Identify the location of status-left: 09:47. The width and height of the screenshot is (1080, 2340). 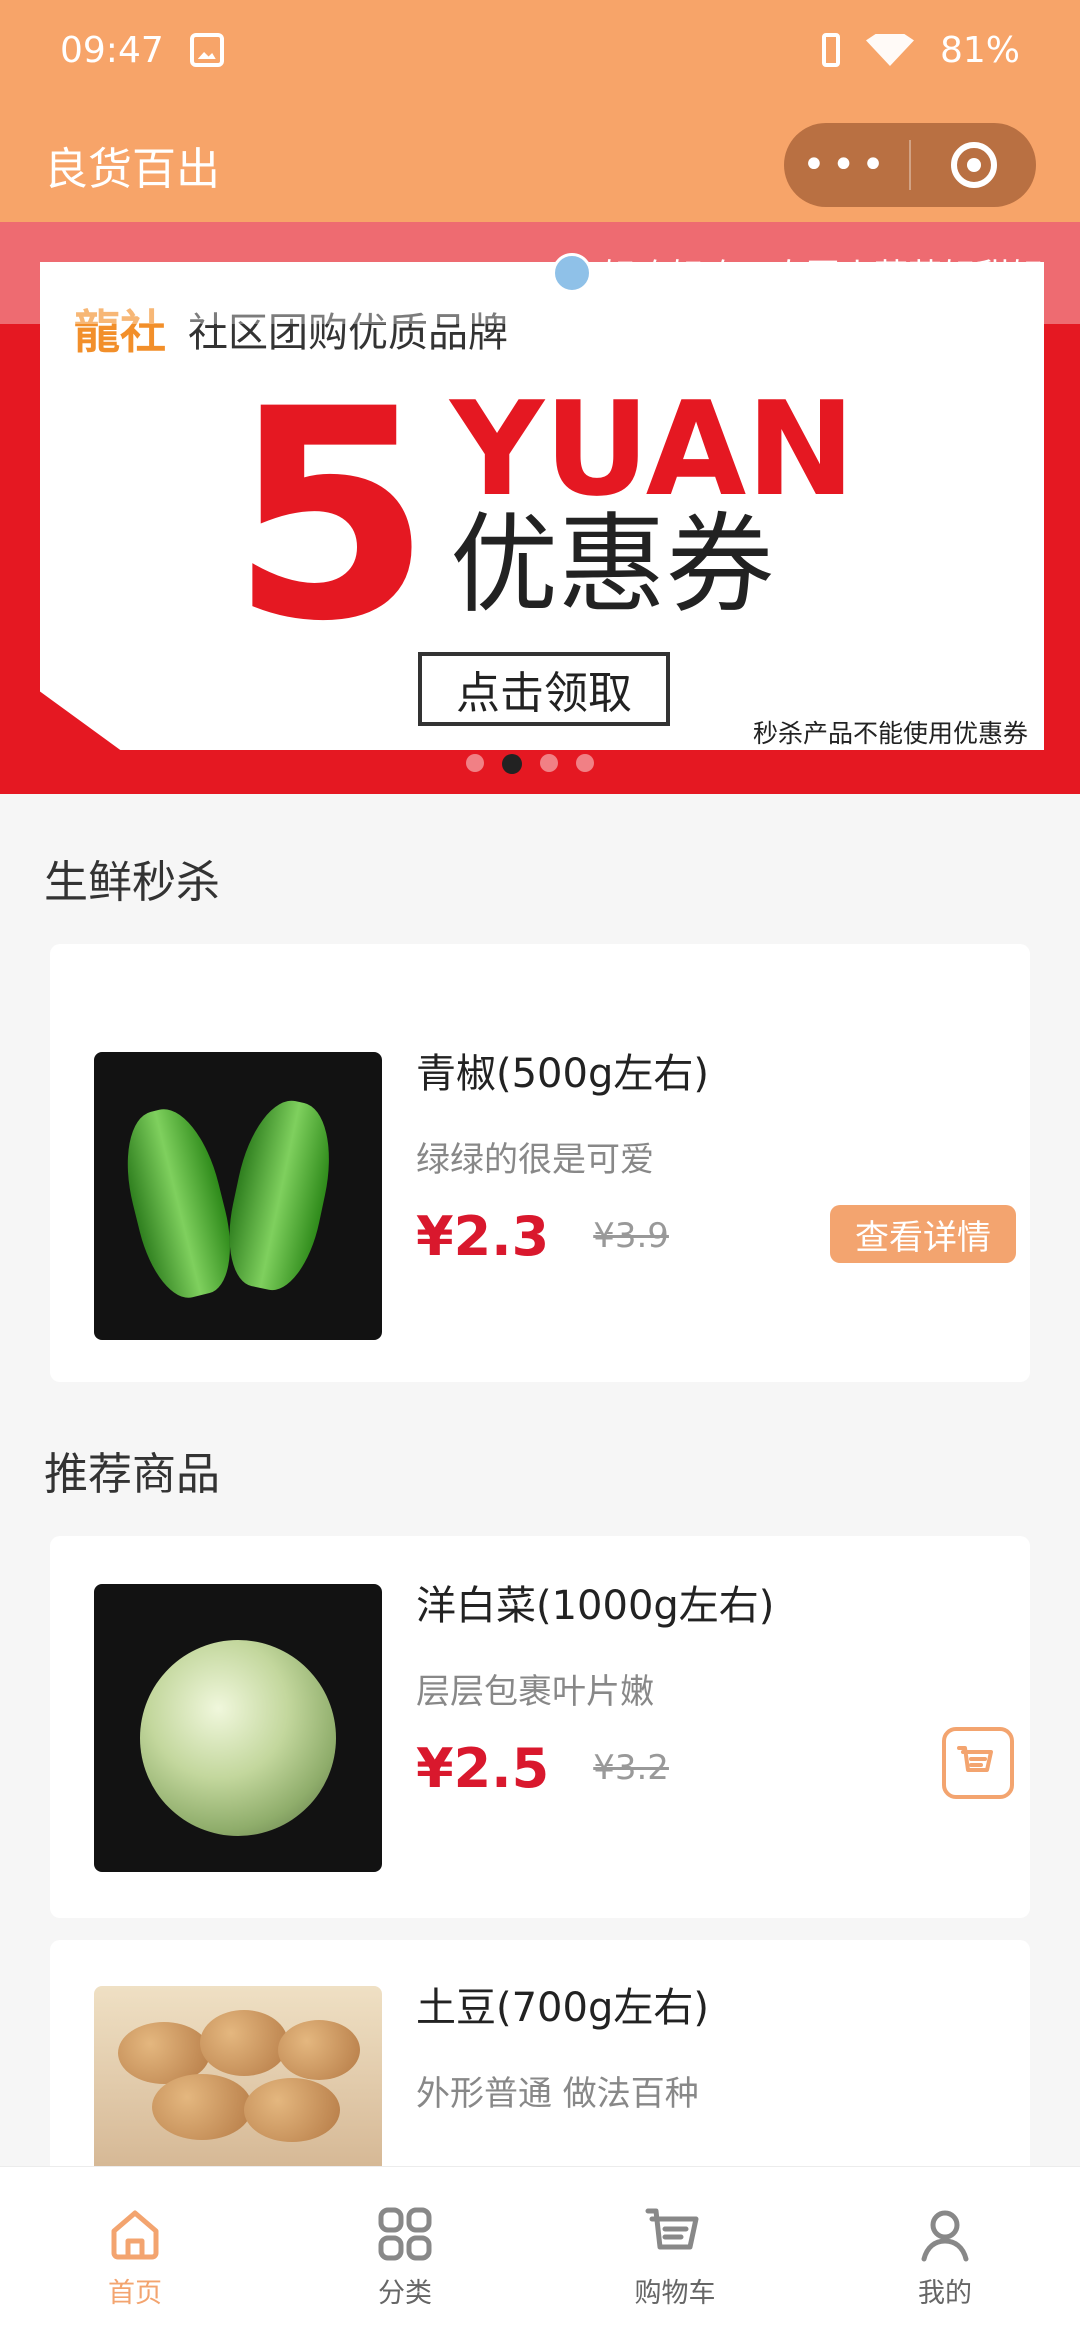
(142, 50).